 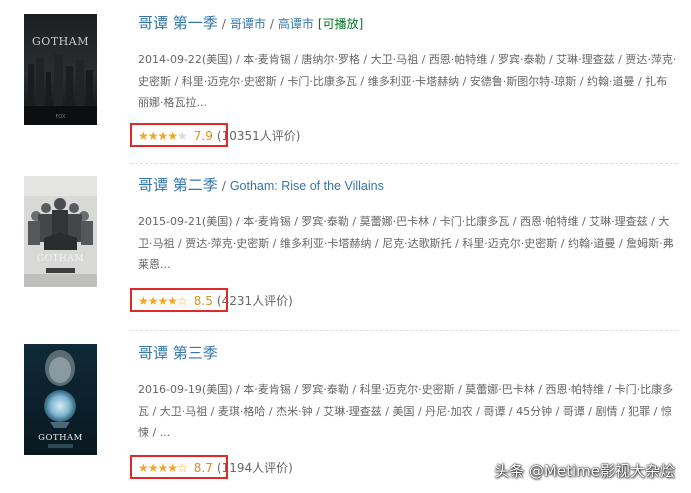 I want to click on alt-title-link: Gotham: Rise of the Villains, so click(x=307, y=186).